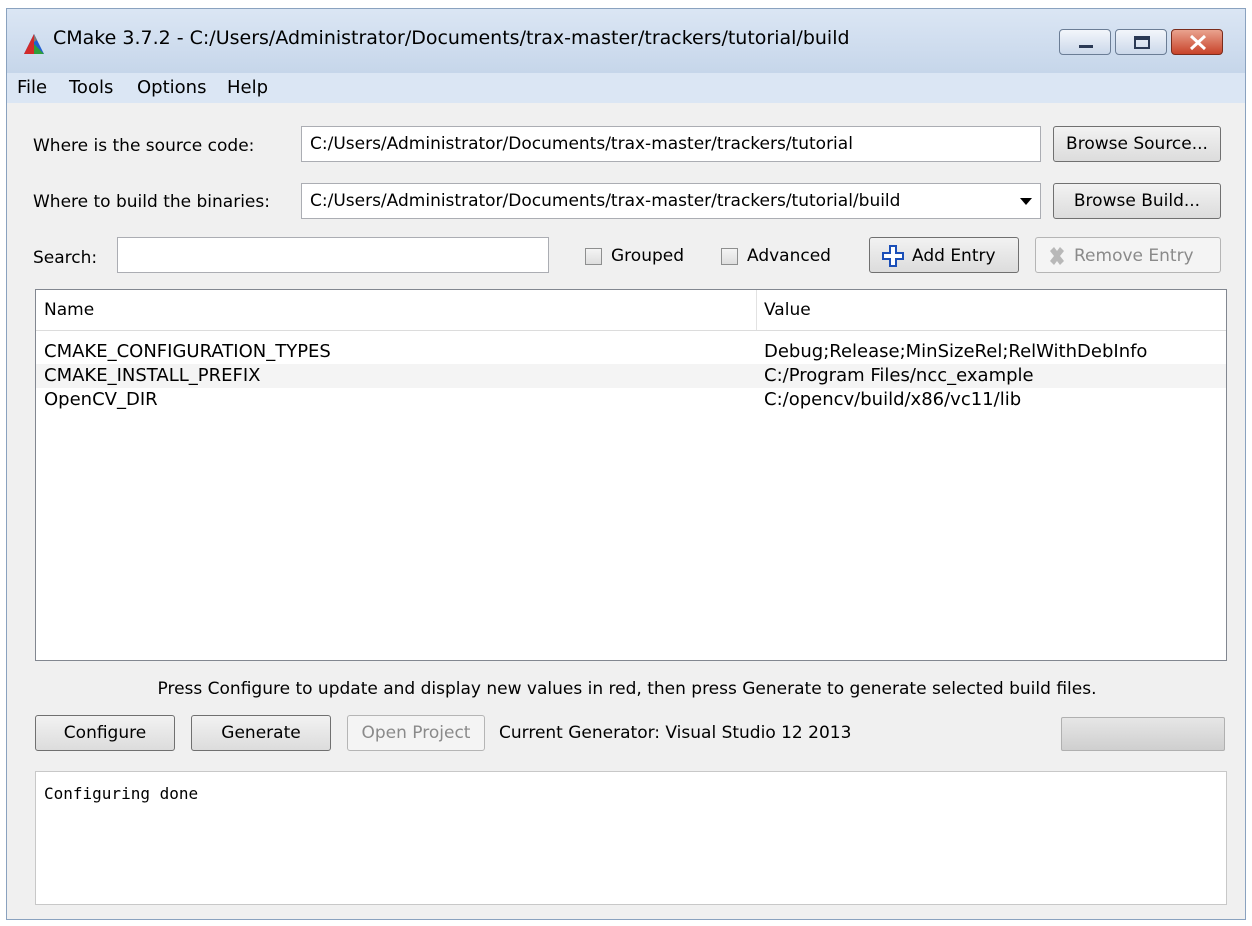 Image resolution: width=1252 pixels, height=926 pixels. I want to click on table-row: OpenCV_DIR C:/opencv/build/x86/vc11/lib, so click(631, 400).